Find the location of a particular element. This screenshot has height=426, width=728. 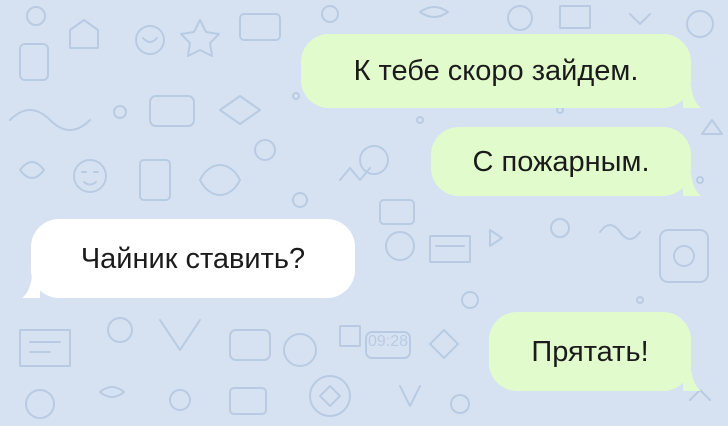

message-text: Чайник ставить? is located at coordinates (193, 258).